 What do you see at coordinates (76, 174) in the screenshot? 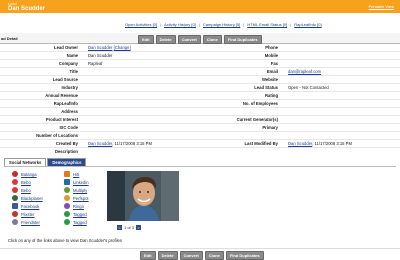
I see `network-link: Hi5` at bounding box center [76, 174].